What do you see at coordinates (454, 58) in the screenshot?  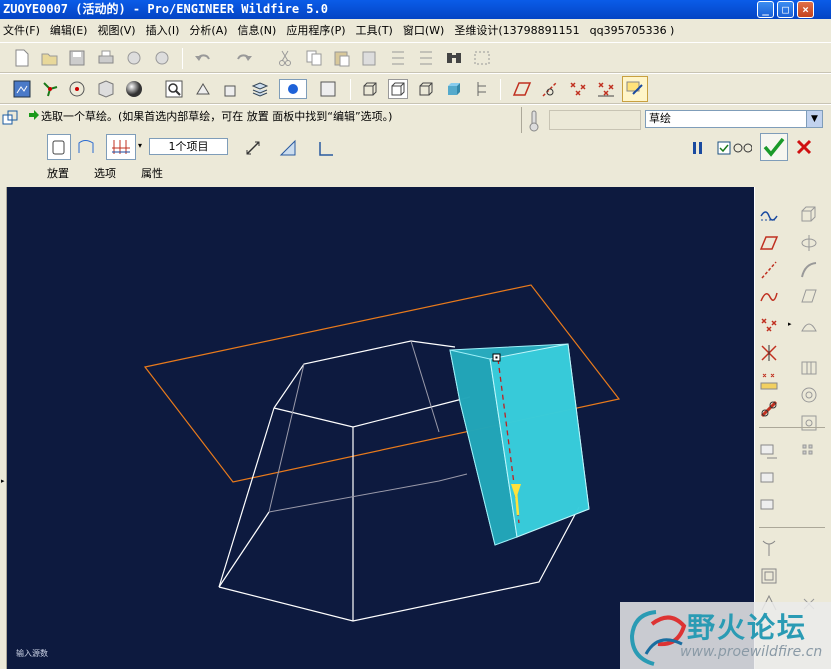 I see `find-icon` at bounding box center [454, 58].